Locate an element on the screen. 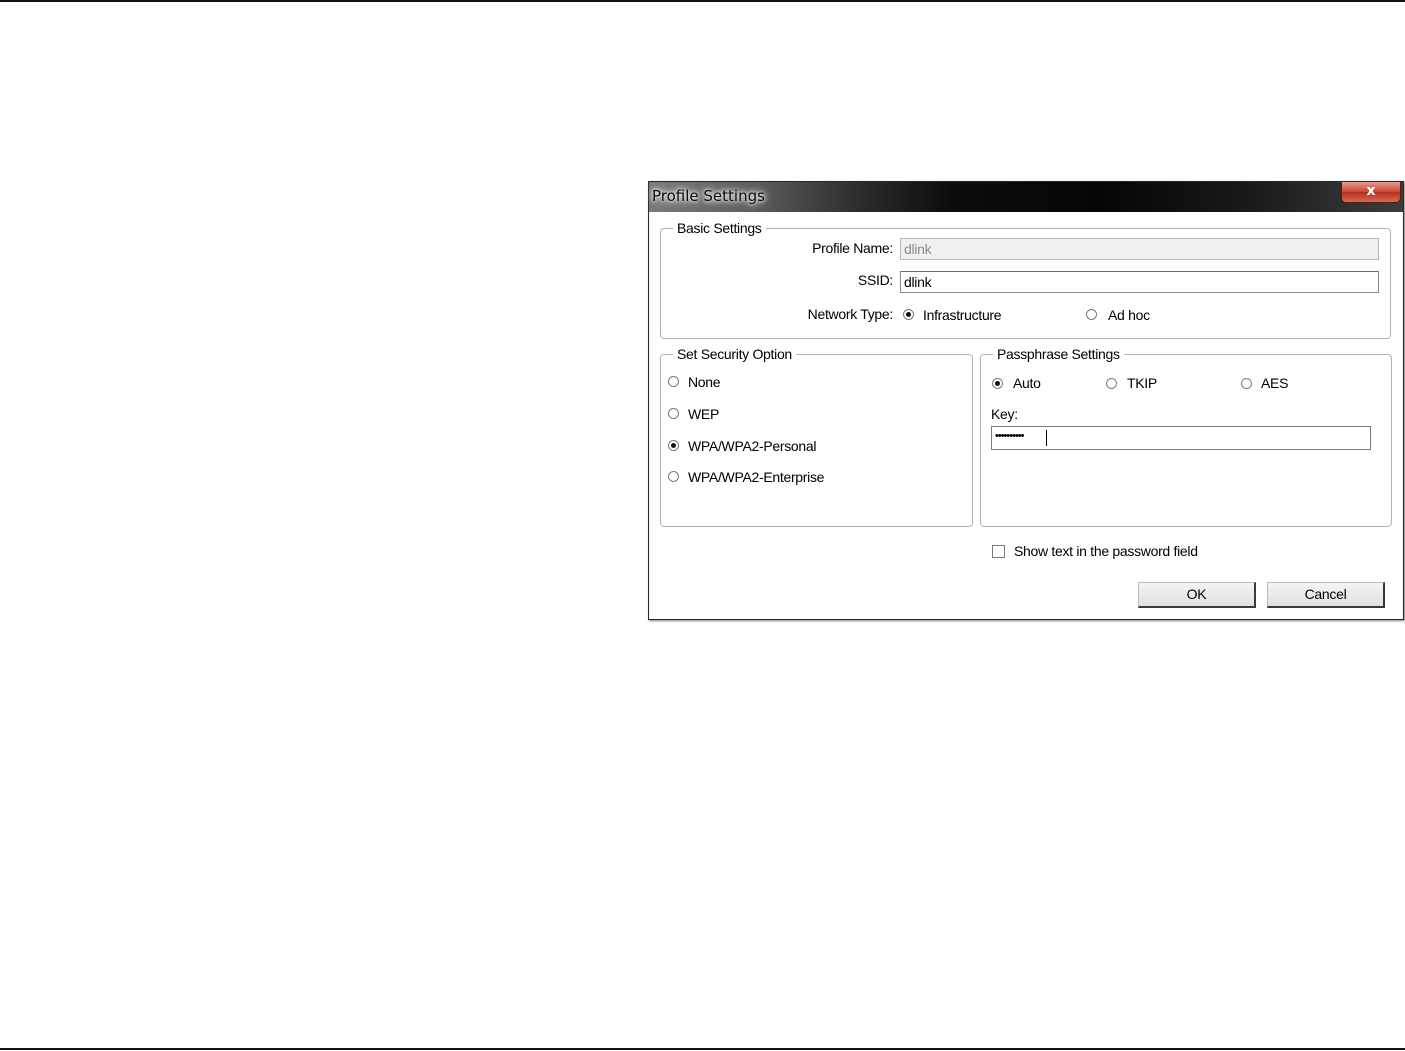  ssid-label: SSID: is located at coordinates (875, 280).